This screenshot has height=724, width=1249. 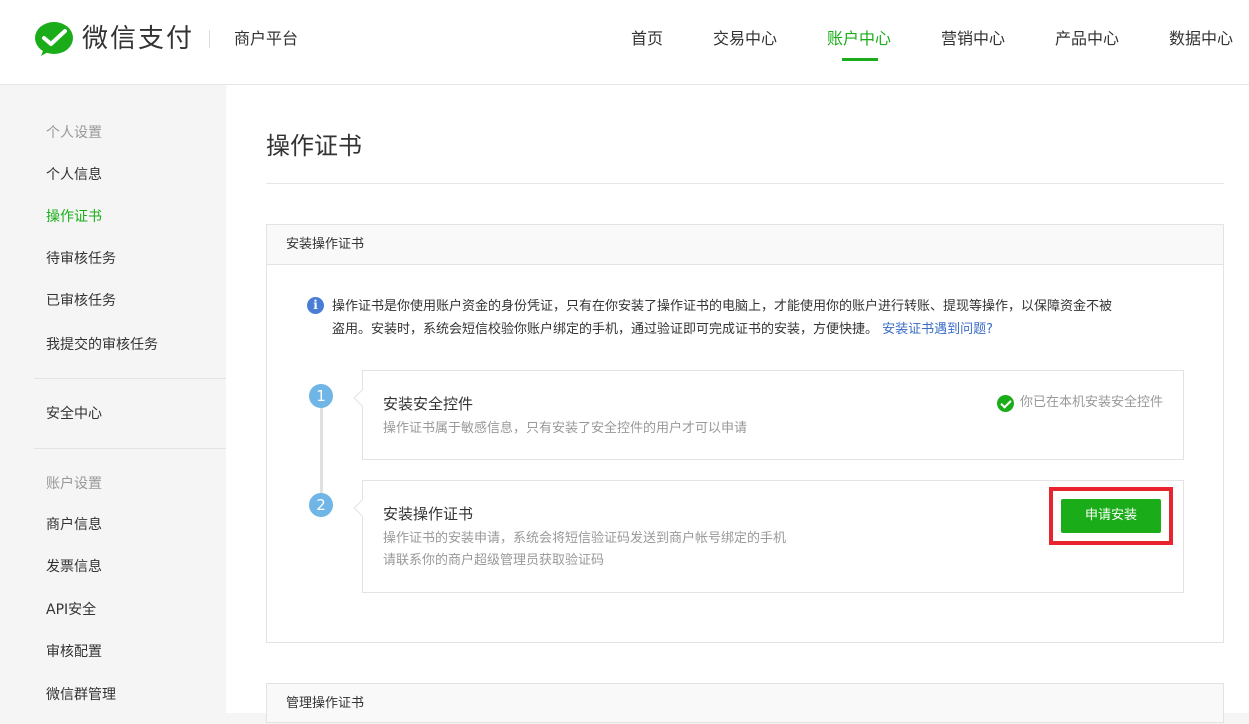 I want to click on sidebar-item-api-security: API安全, so click(x=71, y=610).